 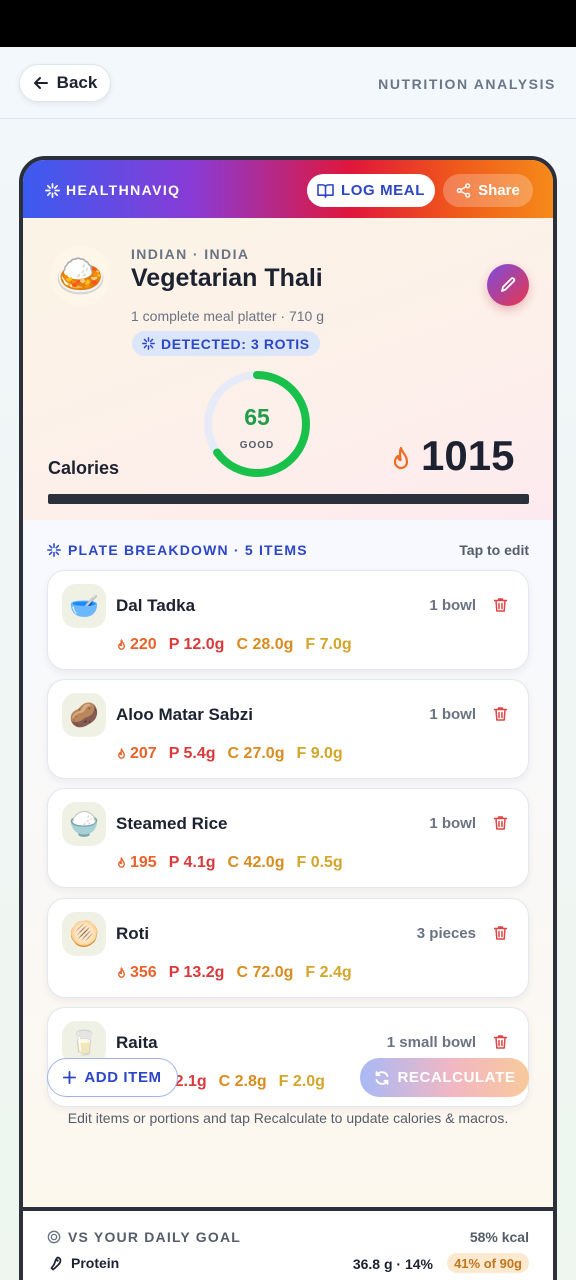 I want to click on roti-icon: 🫓, so click(x=84, y=934).